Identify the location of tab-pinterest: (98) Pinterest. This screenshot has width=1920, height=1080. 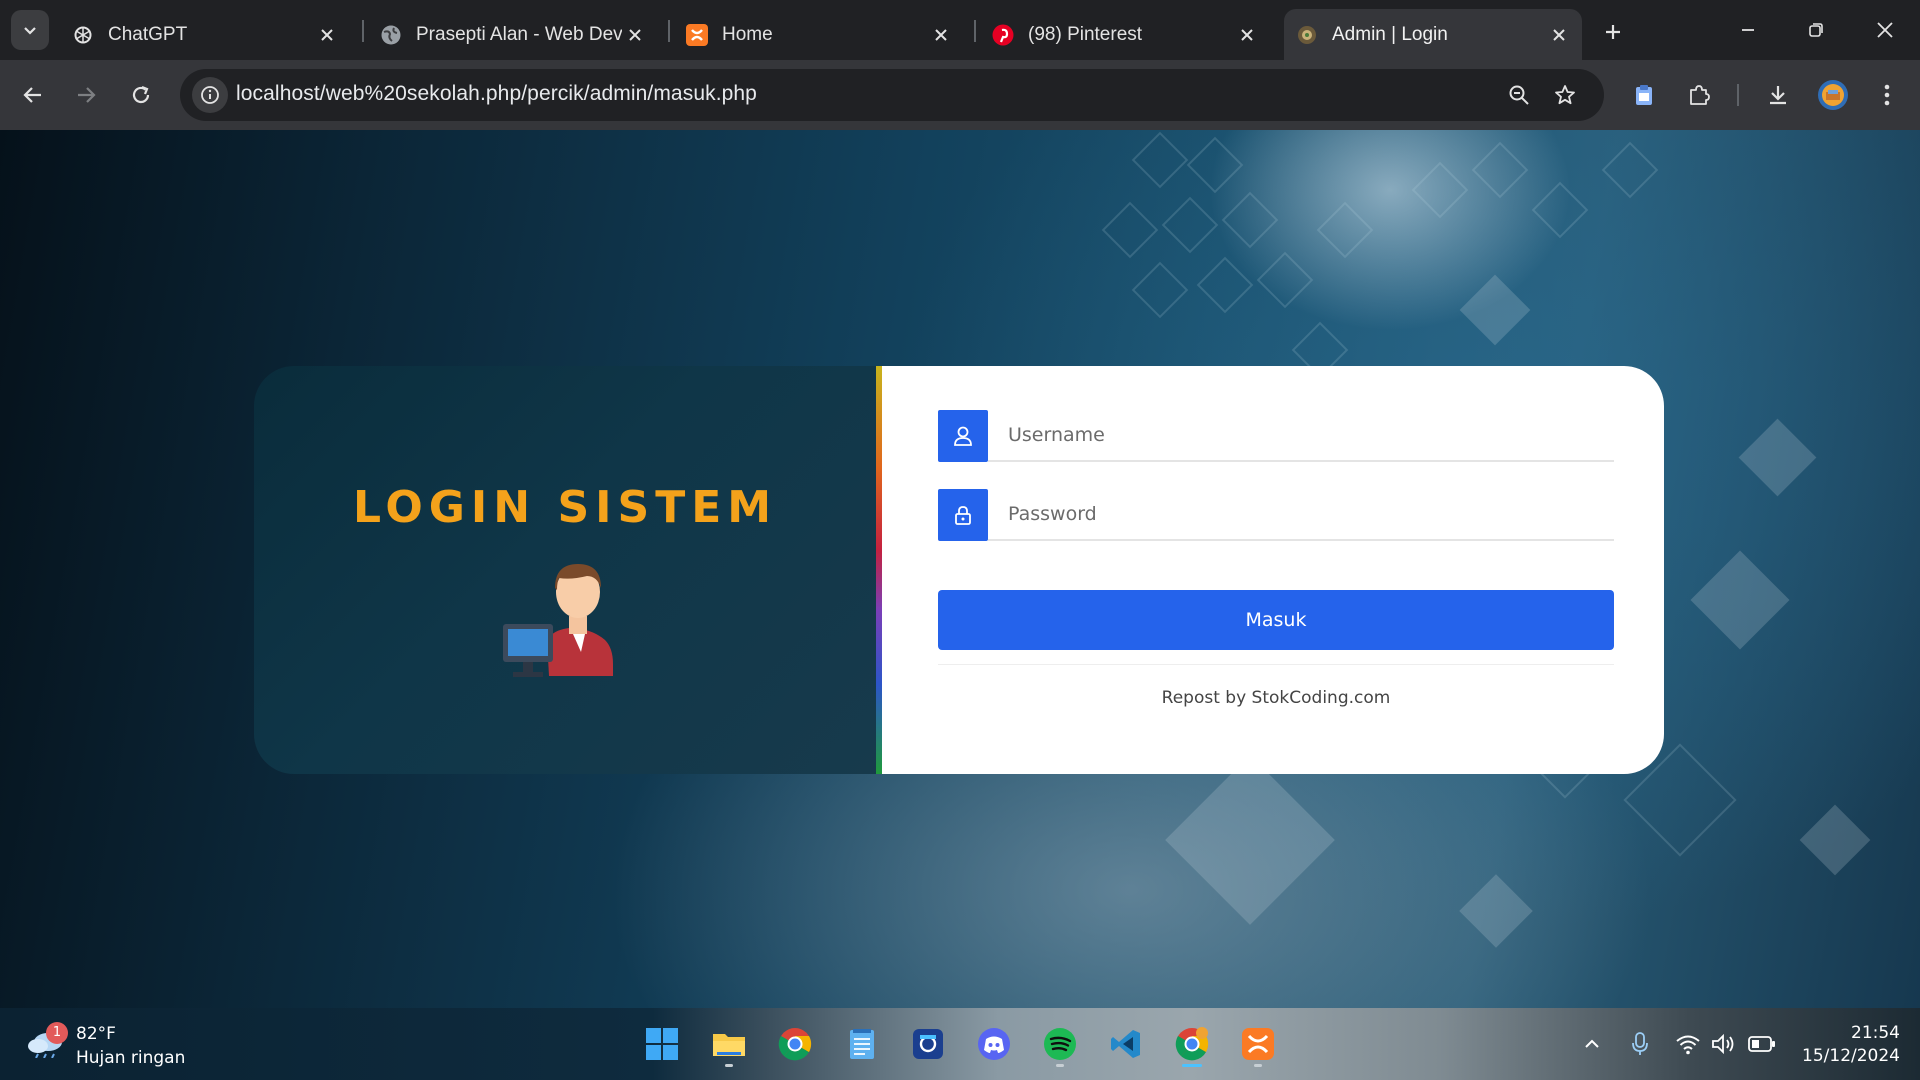
(1125, 34).